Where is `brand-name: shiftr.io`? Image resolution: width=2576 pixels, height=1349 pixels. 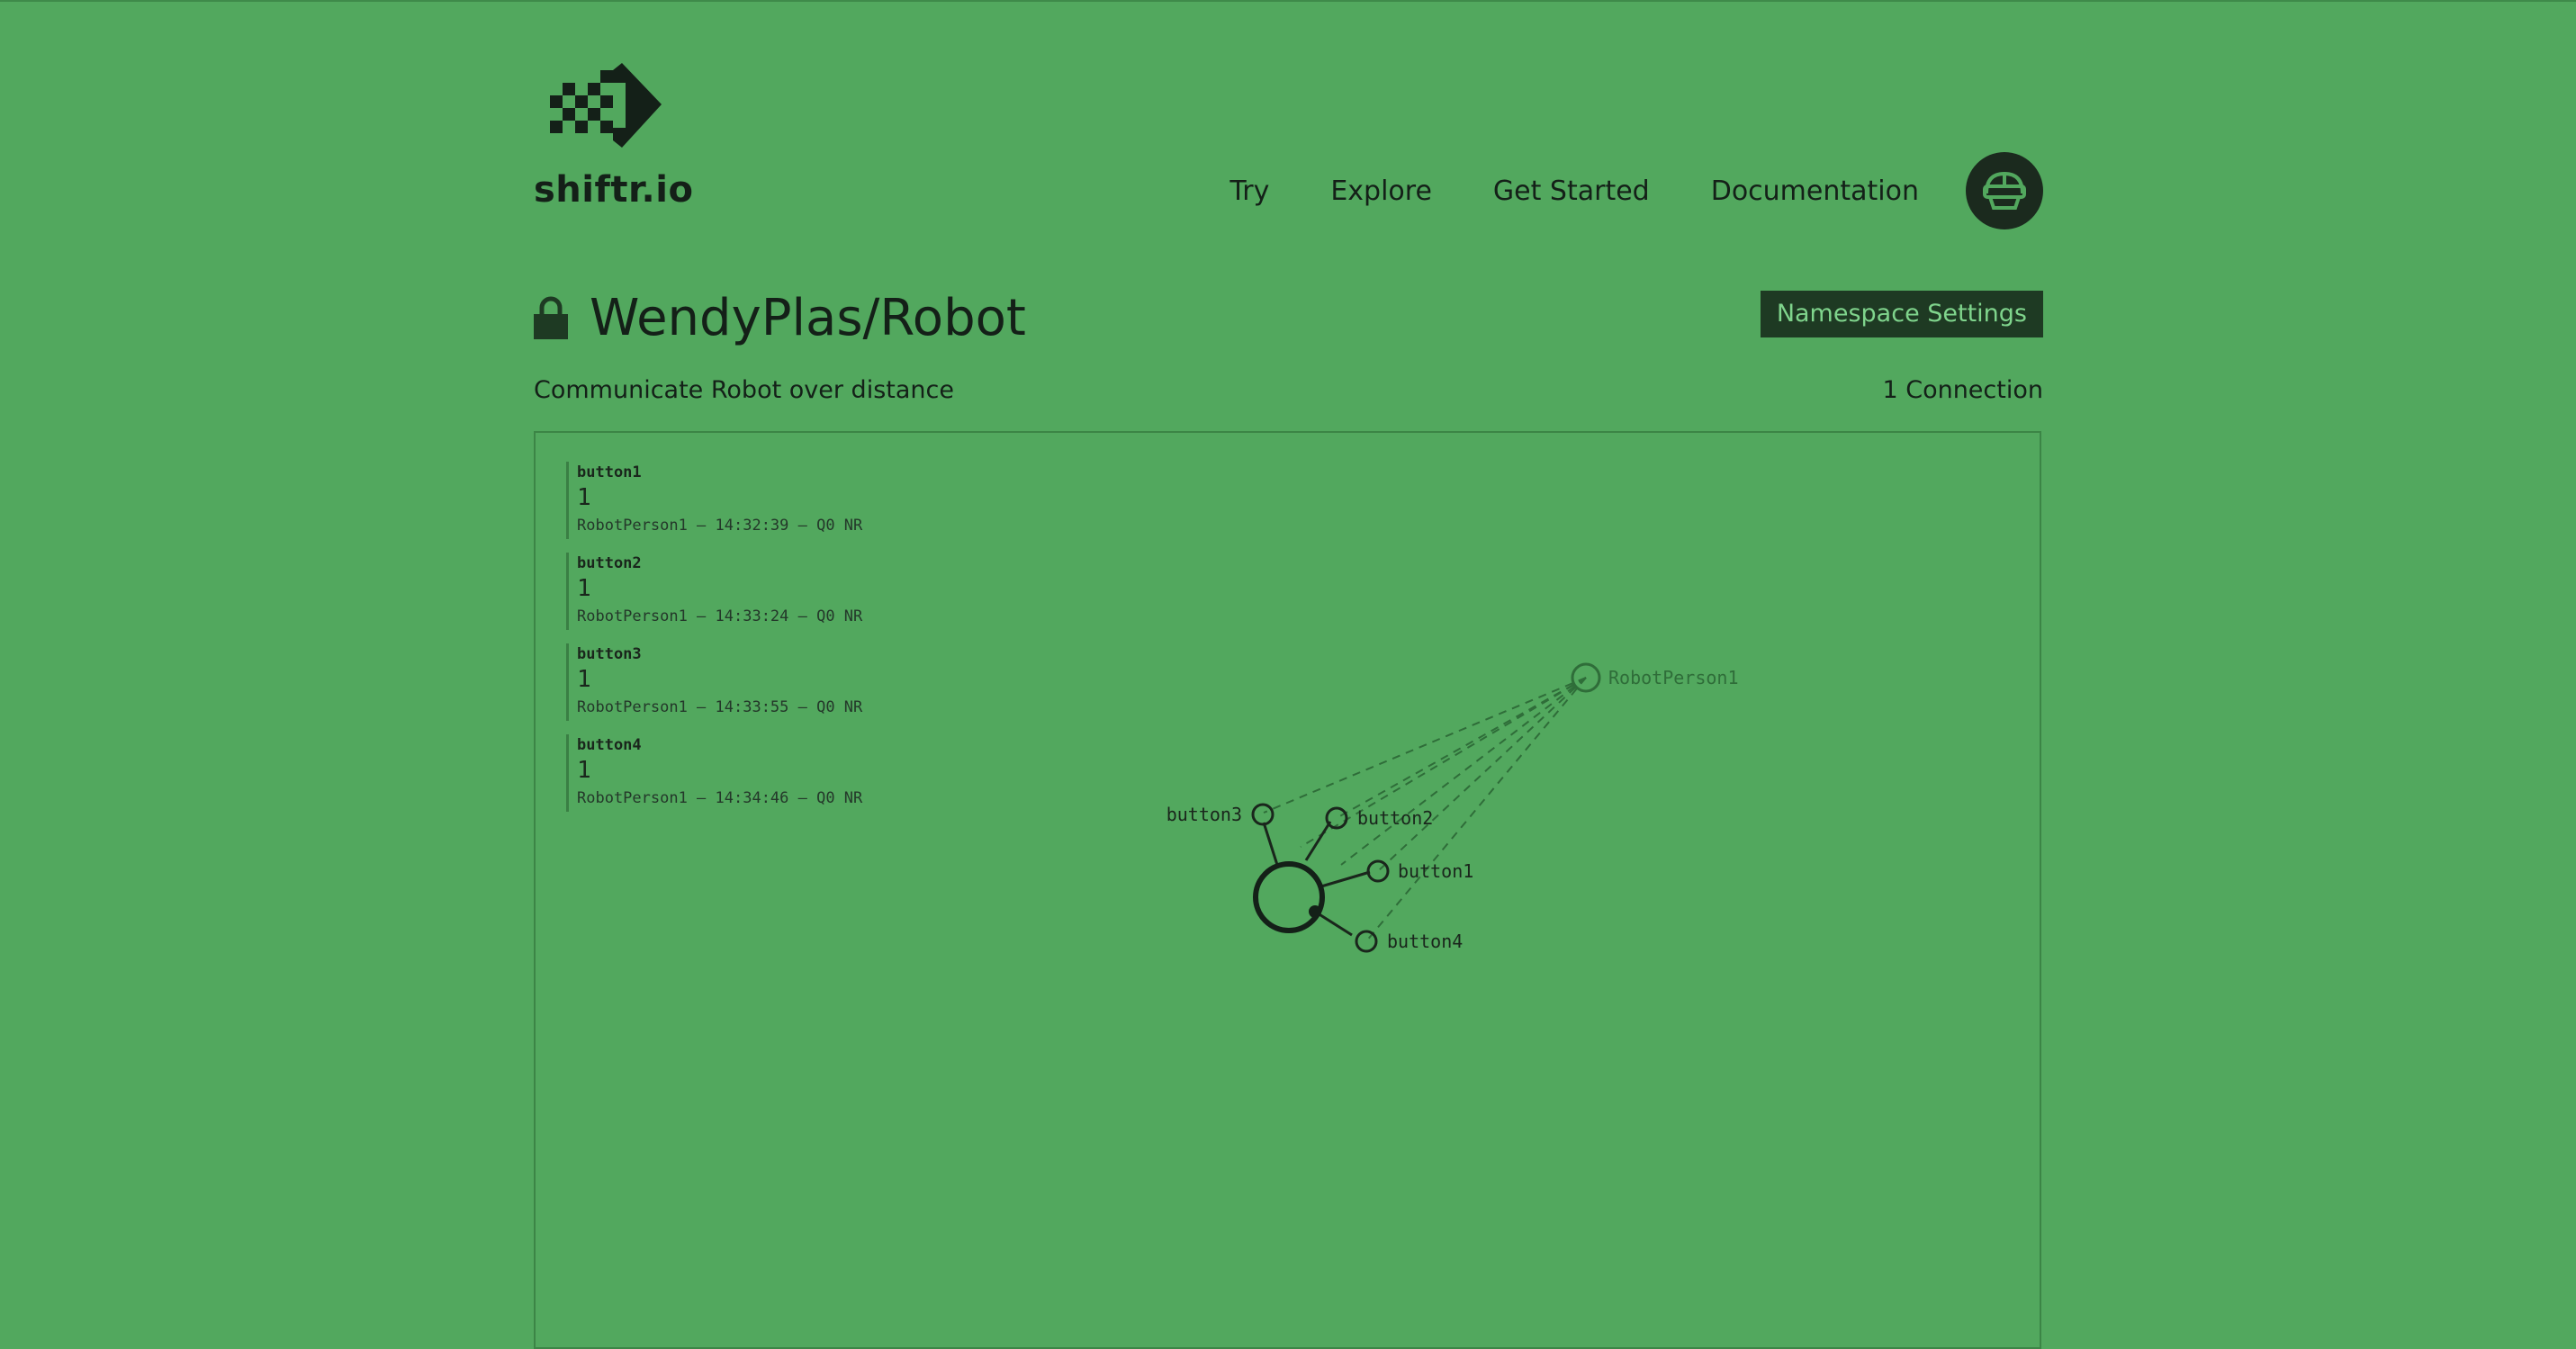 brand-name: shiftr.io is located at coordinates (614, 190).